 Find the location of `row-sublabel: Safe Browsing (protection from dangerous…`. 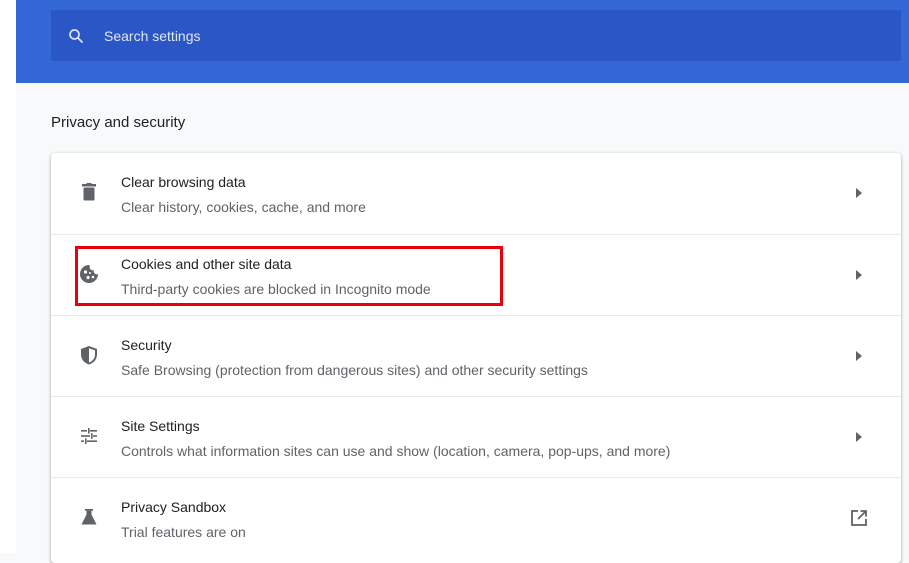

row-sublabel: Safe Browsing (protection from dangerous… is located at coordinates (354, 370).